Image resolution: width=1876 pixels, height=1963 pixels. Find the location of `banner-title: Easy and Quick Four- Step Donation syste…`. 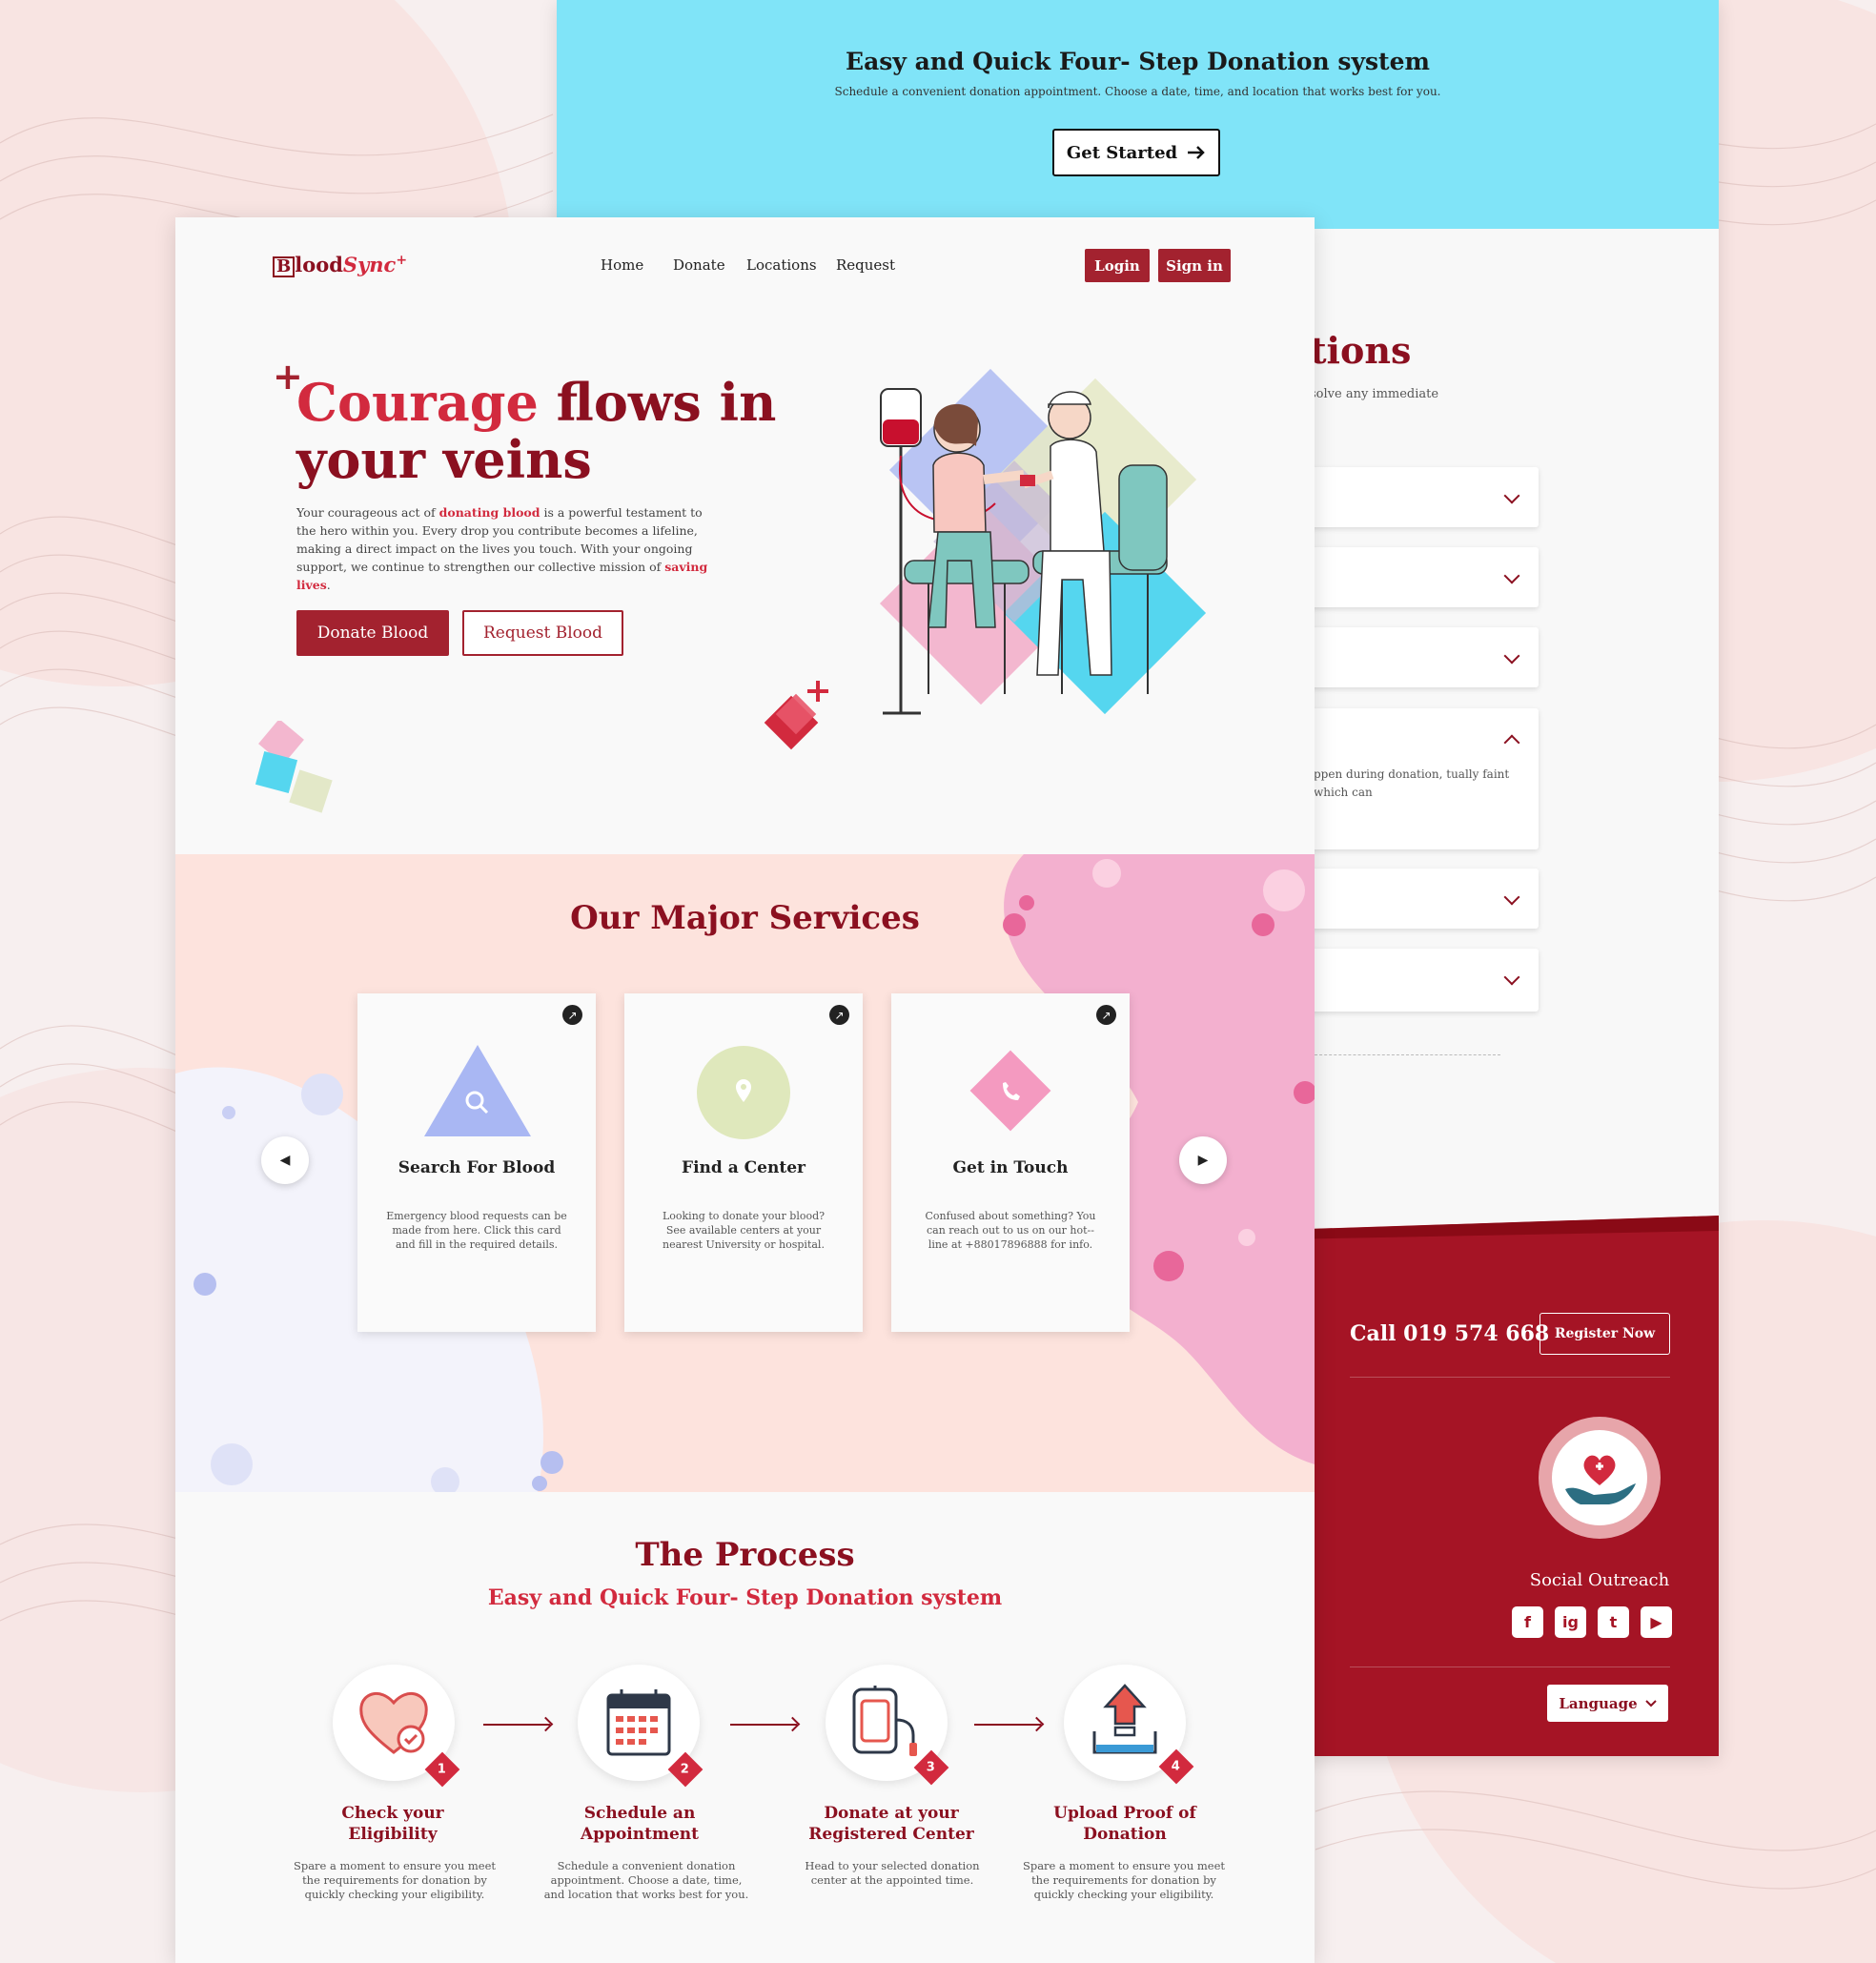

banner-title: Easy and Quick Four- Step Donation syste… is located at coordinates (1138, 61).